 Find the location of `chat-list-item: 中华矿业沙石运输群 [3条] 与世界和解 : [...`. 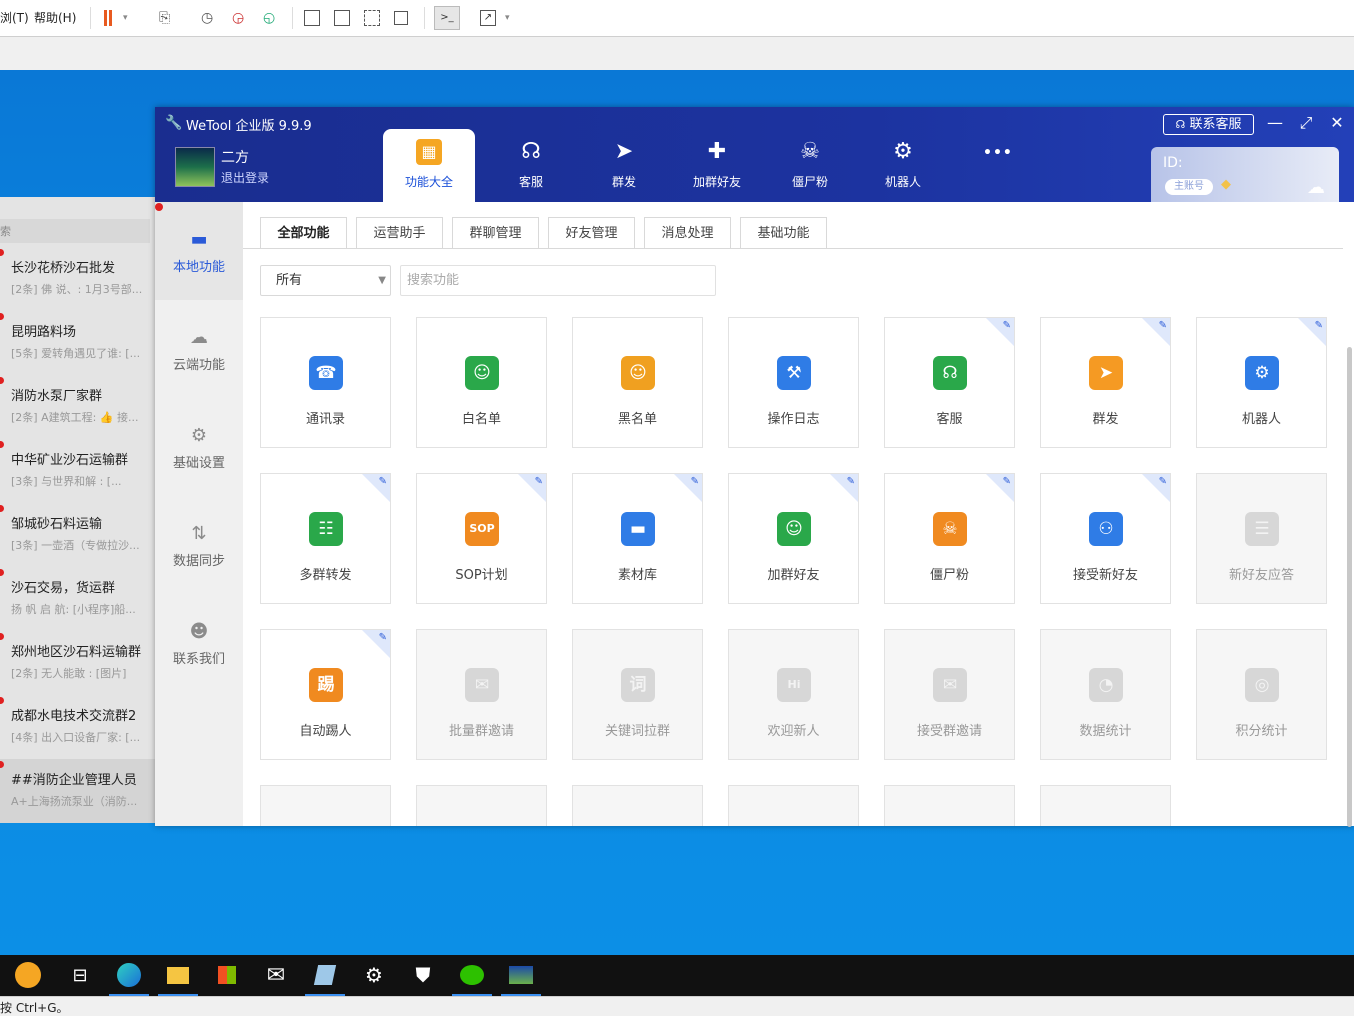

chat-list-item: 中华矿业沙石运输群 [3条] 与世界和解 : [... is located at coordinates (78, 471).